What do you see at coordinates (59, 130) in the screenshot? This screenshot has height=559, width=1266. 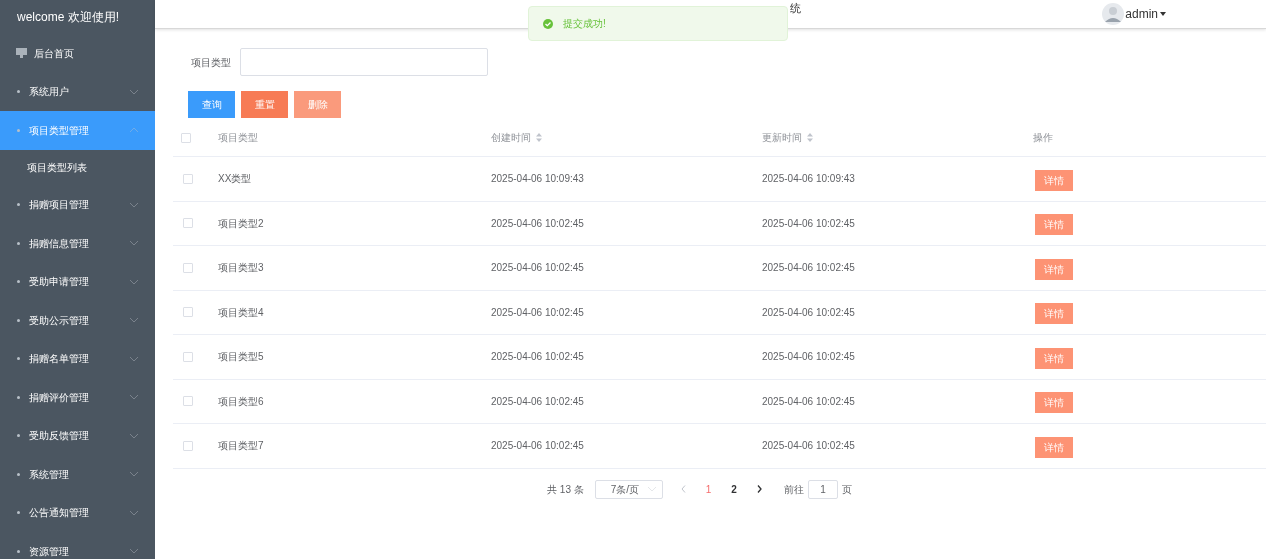 I see `sidebar-item-label: 项目类型管理` at bounding box center [59, 130].